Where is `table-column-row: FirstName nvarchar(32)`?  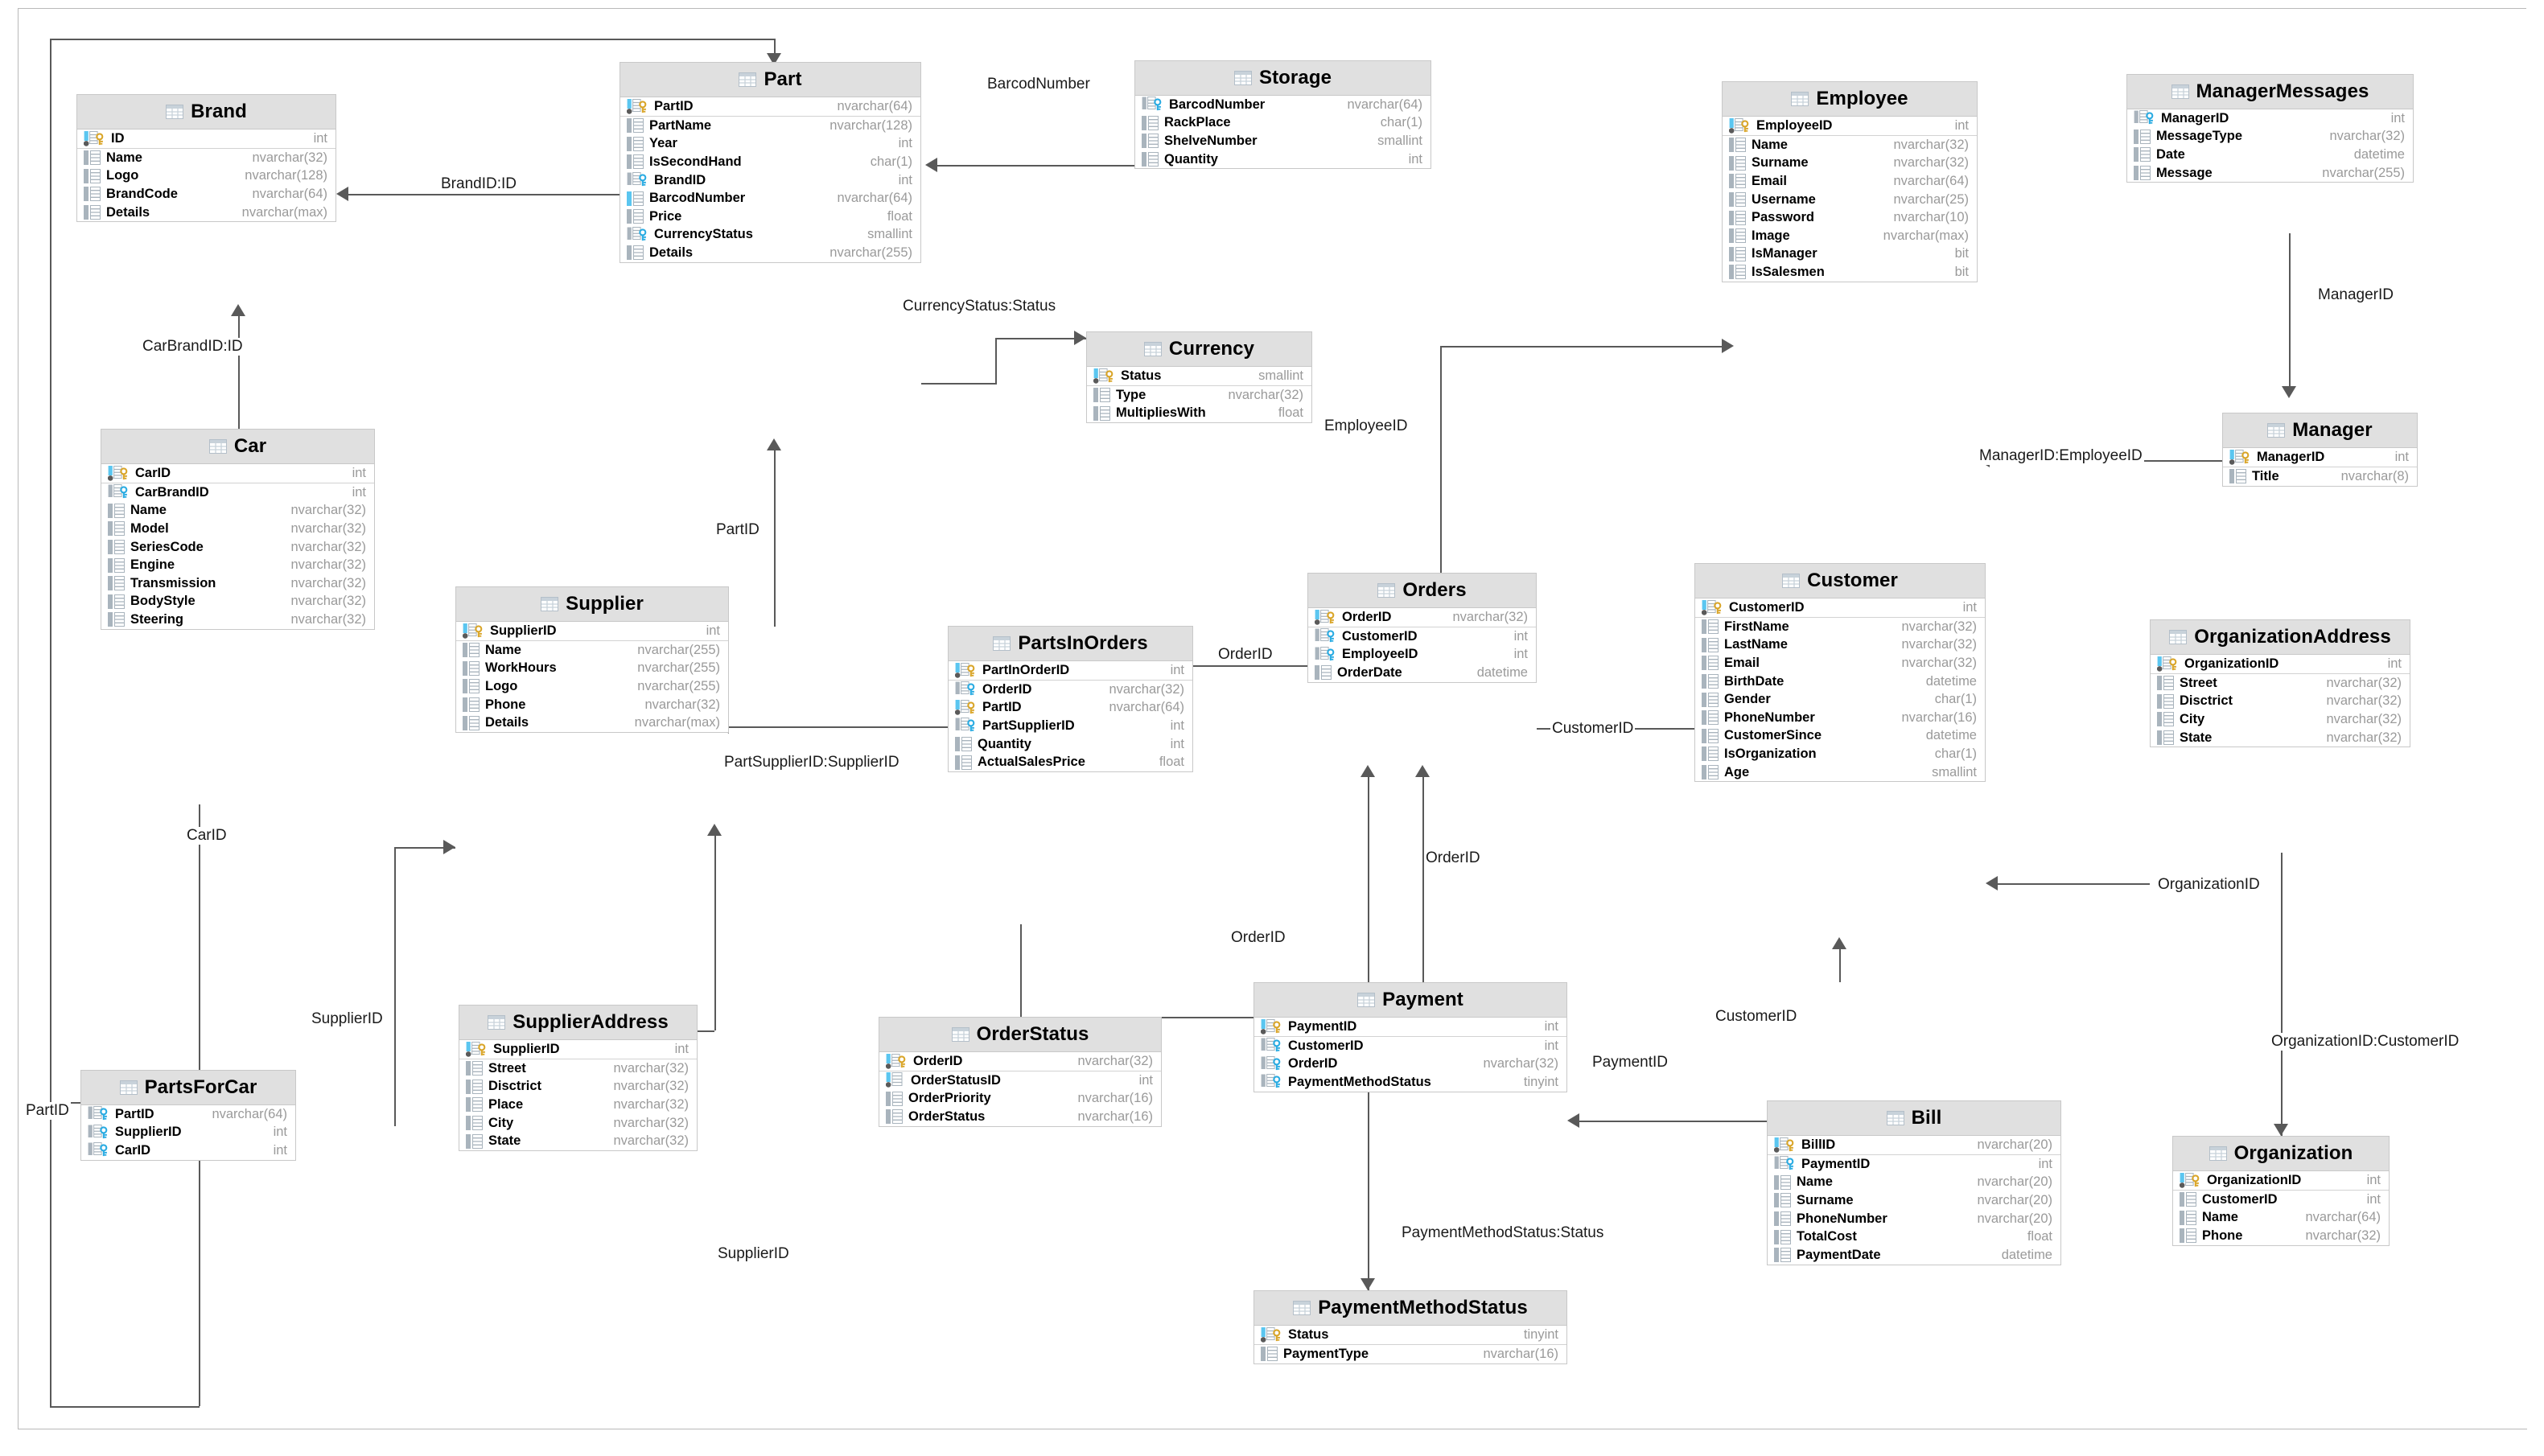
table-column-row: FirstName nvarchar(32) is located at coordinates (1840, 627).